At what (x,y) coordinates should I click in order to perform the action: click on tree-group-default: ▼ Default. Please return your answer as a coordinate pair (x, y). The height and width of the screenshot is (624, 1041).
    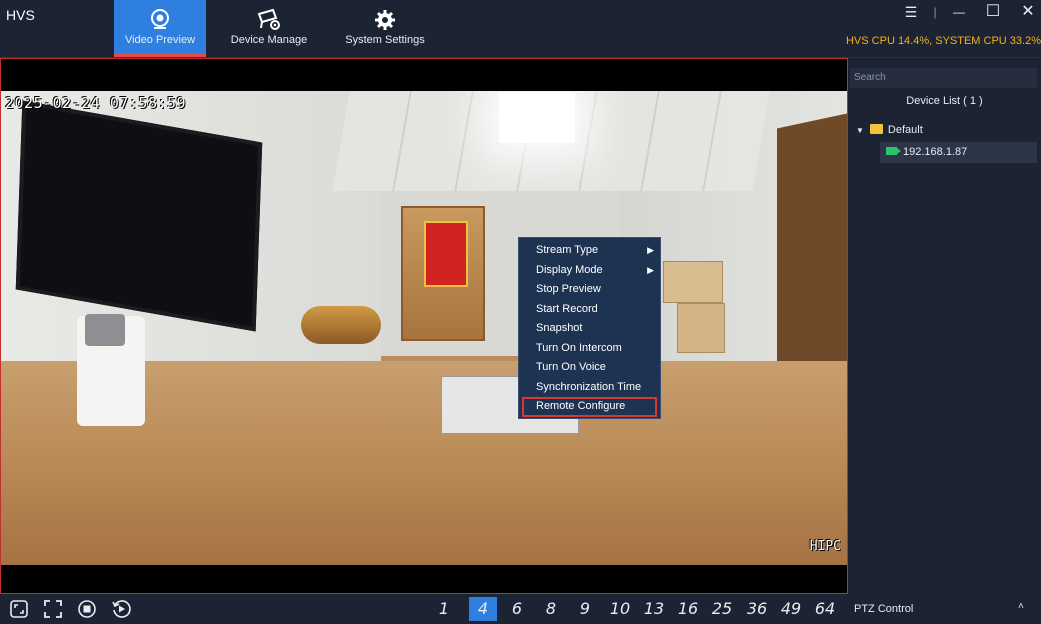
    Looking at the image, I should click on (889, 130).